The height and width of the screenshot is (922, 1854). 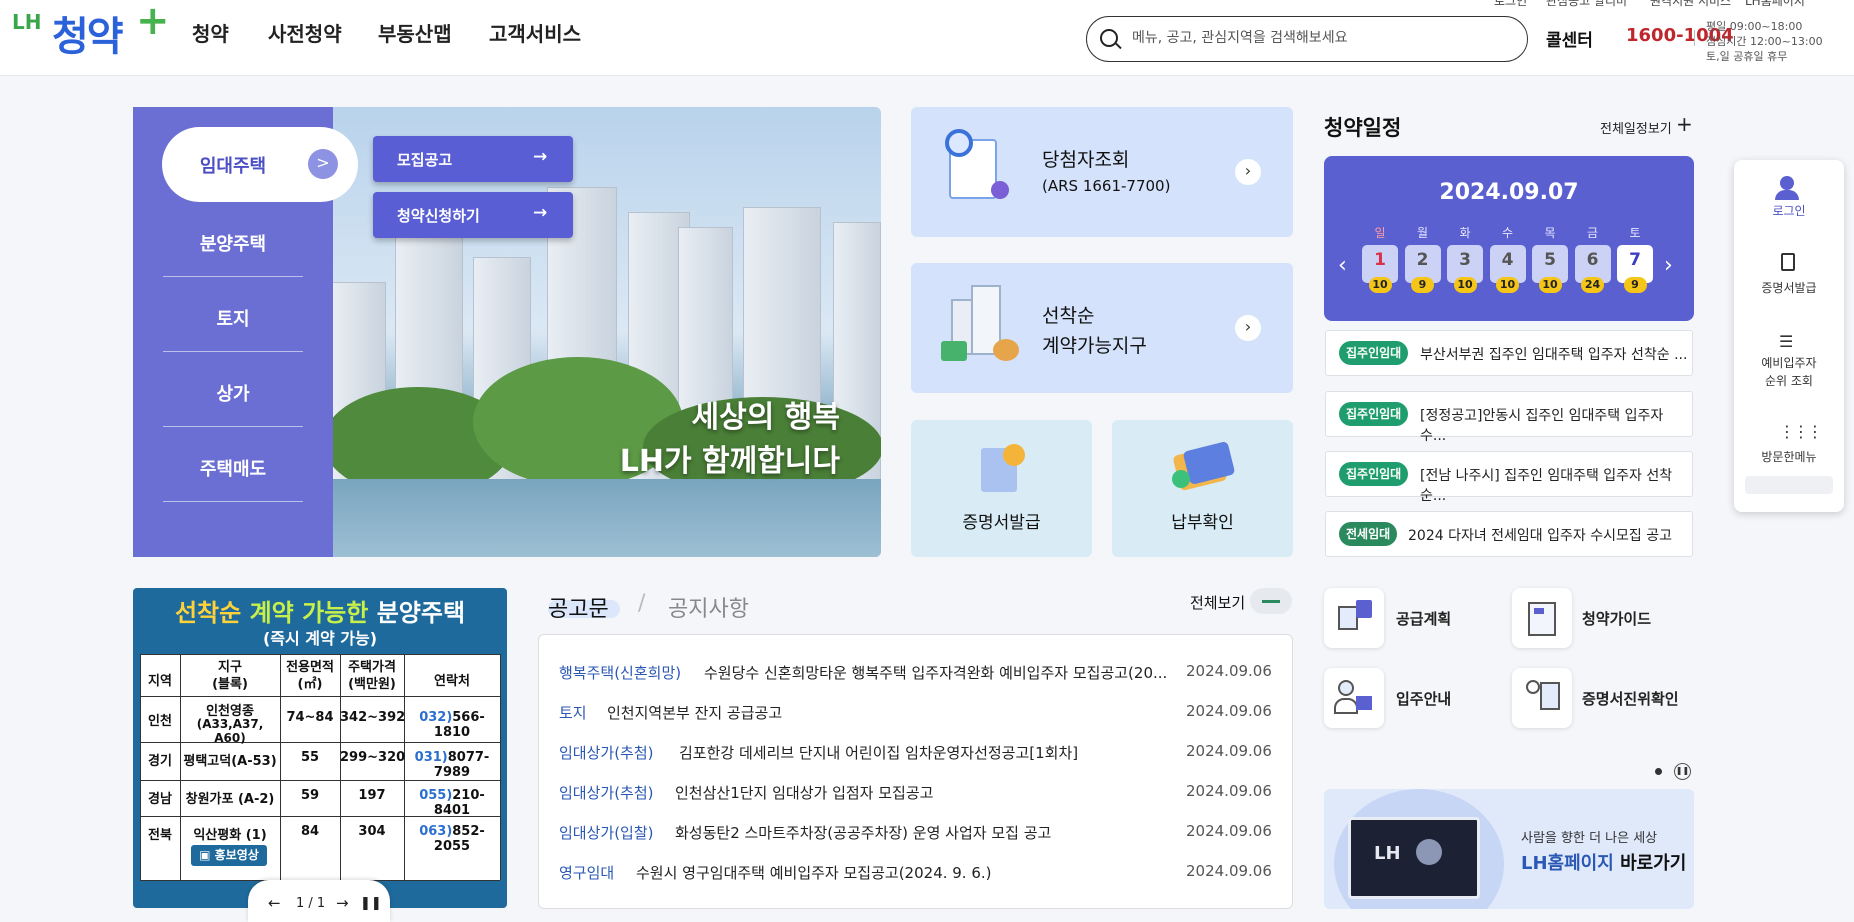 What do you see at coordinates (233, 468) in the screenshot?
I see `hero-tab-house-sale: 주택매도` at bounding box center [233, 468].